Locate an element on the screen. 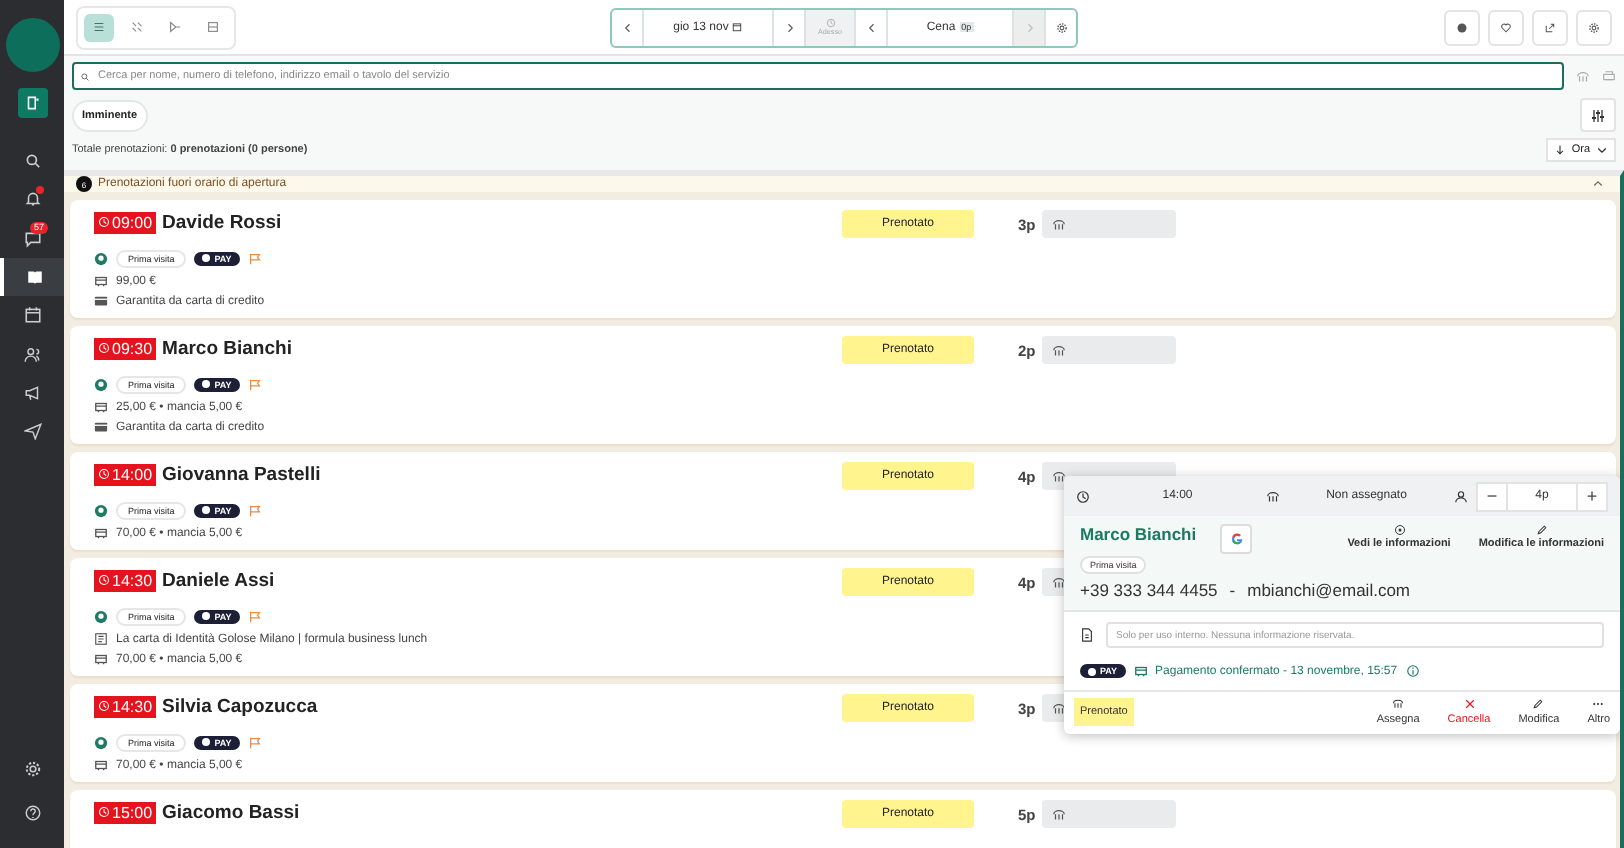 This screenshot has width=1624, height=848. info-icon is located at coordinates (1412, 671).